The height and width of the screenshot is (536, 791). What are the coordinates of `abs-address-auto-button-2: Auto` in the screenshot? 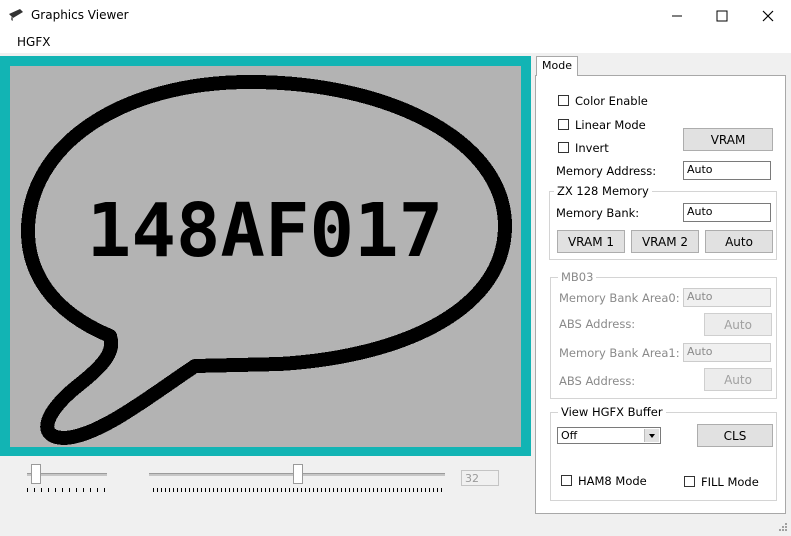 It's located at (738, 379).